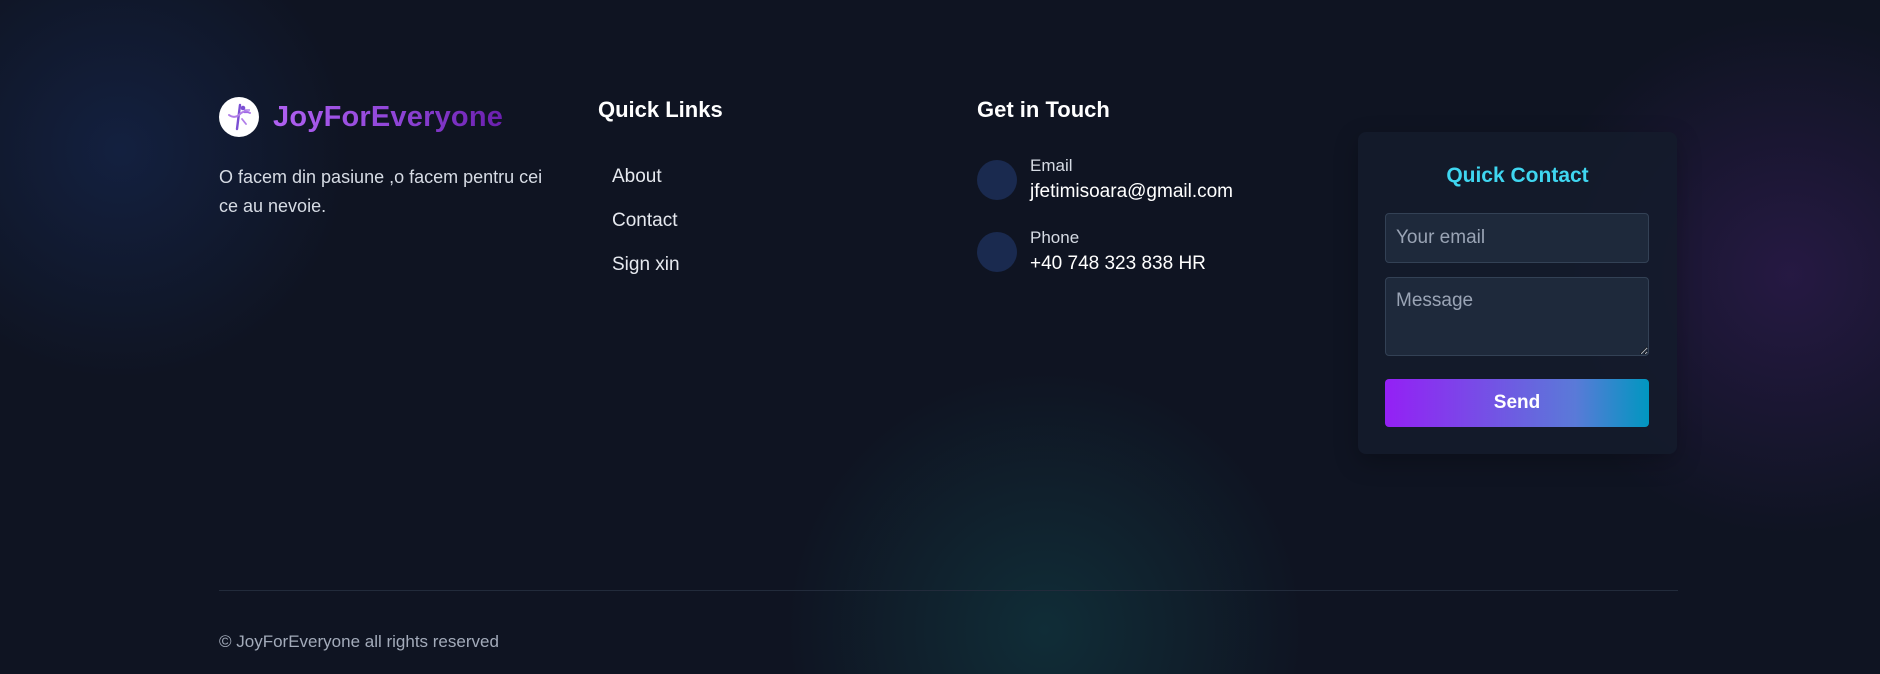 The image size is (1880, 674). Describe the element at coordinates (660, 109) in the screenshot. I see `quick-links-heading: Quick Links` at that location.